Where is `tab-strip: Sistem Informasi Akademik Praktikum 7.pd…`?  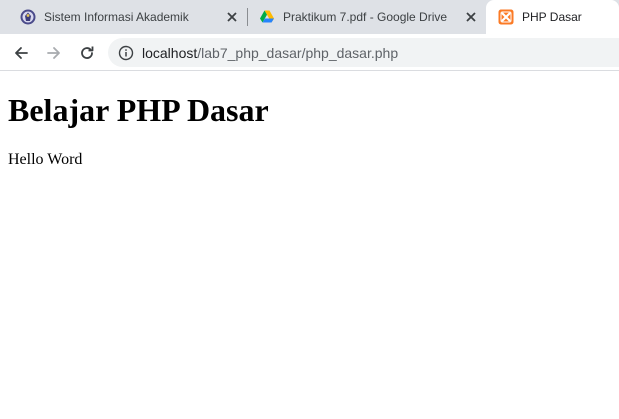
tab-strip: Sistem Informasi Akademik Praktikum 7.pd… is located at coordinates (309, 18).